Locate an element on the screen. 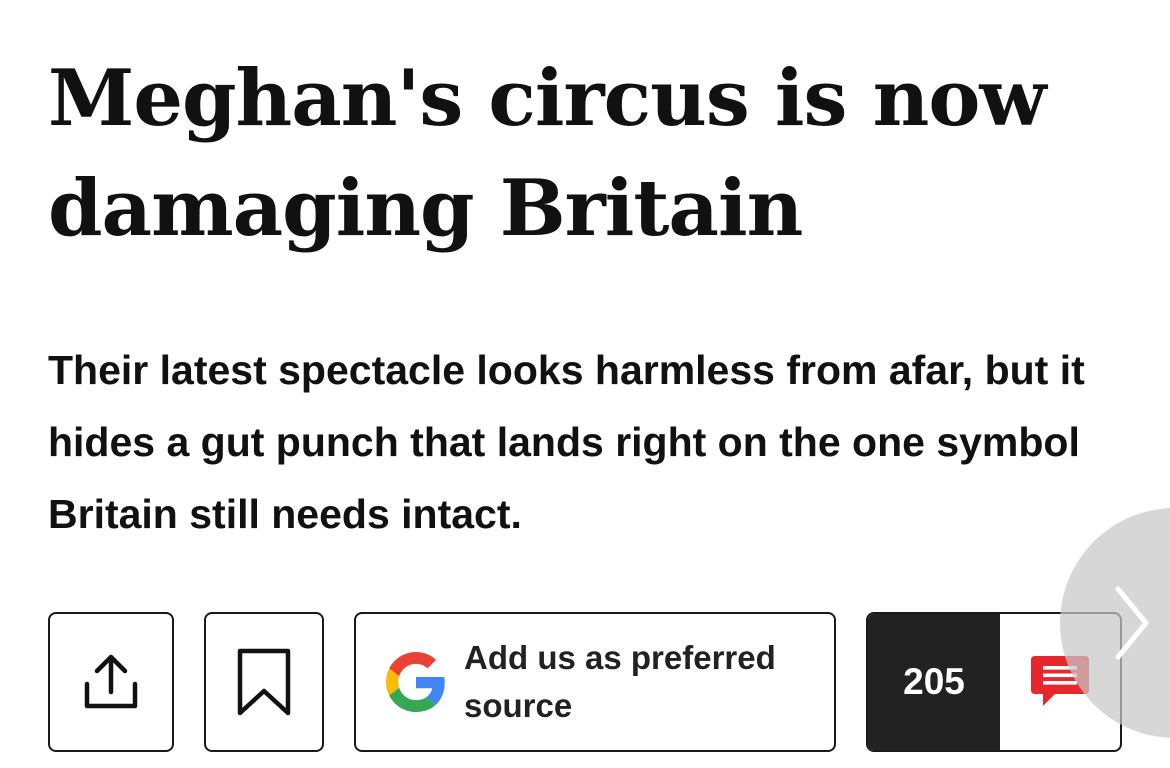 Image resolution: width=1170 pixels, height=768 pixels. bookmark-button is located at coordinates (264, 682).